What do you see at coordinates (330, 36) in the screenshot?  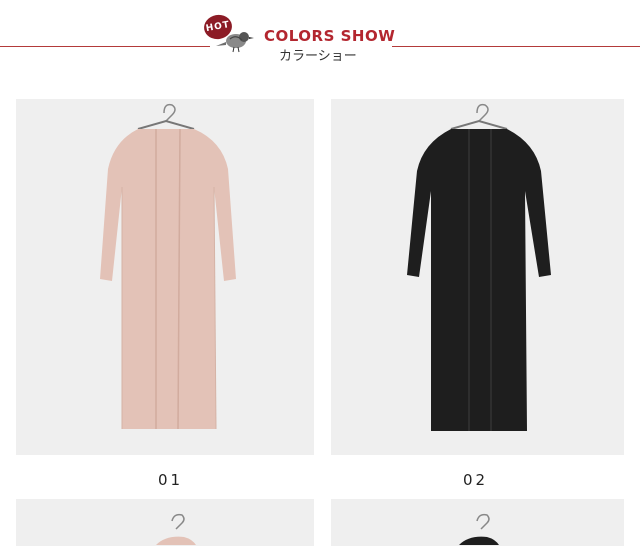 I see `section-title: COLORS SHOW` at bounding box center [330, 36].